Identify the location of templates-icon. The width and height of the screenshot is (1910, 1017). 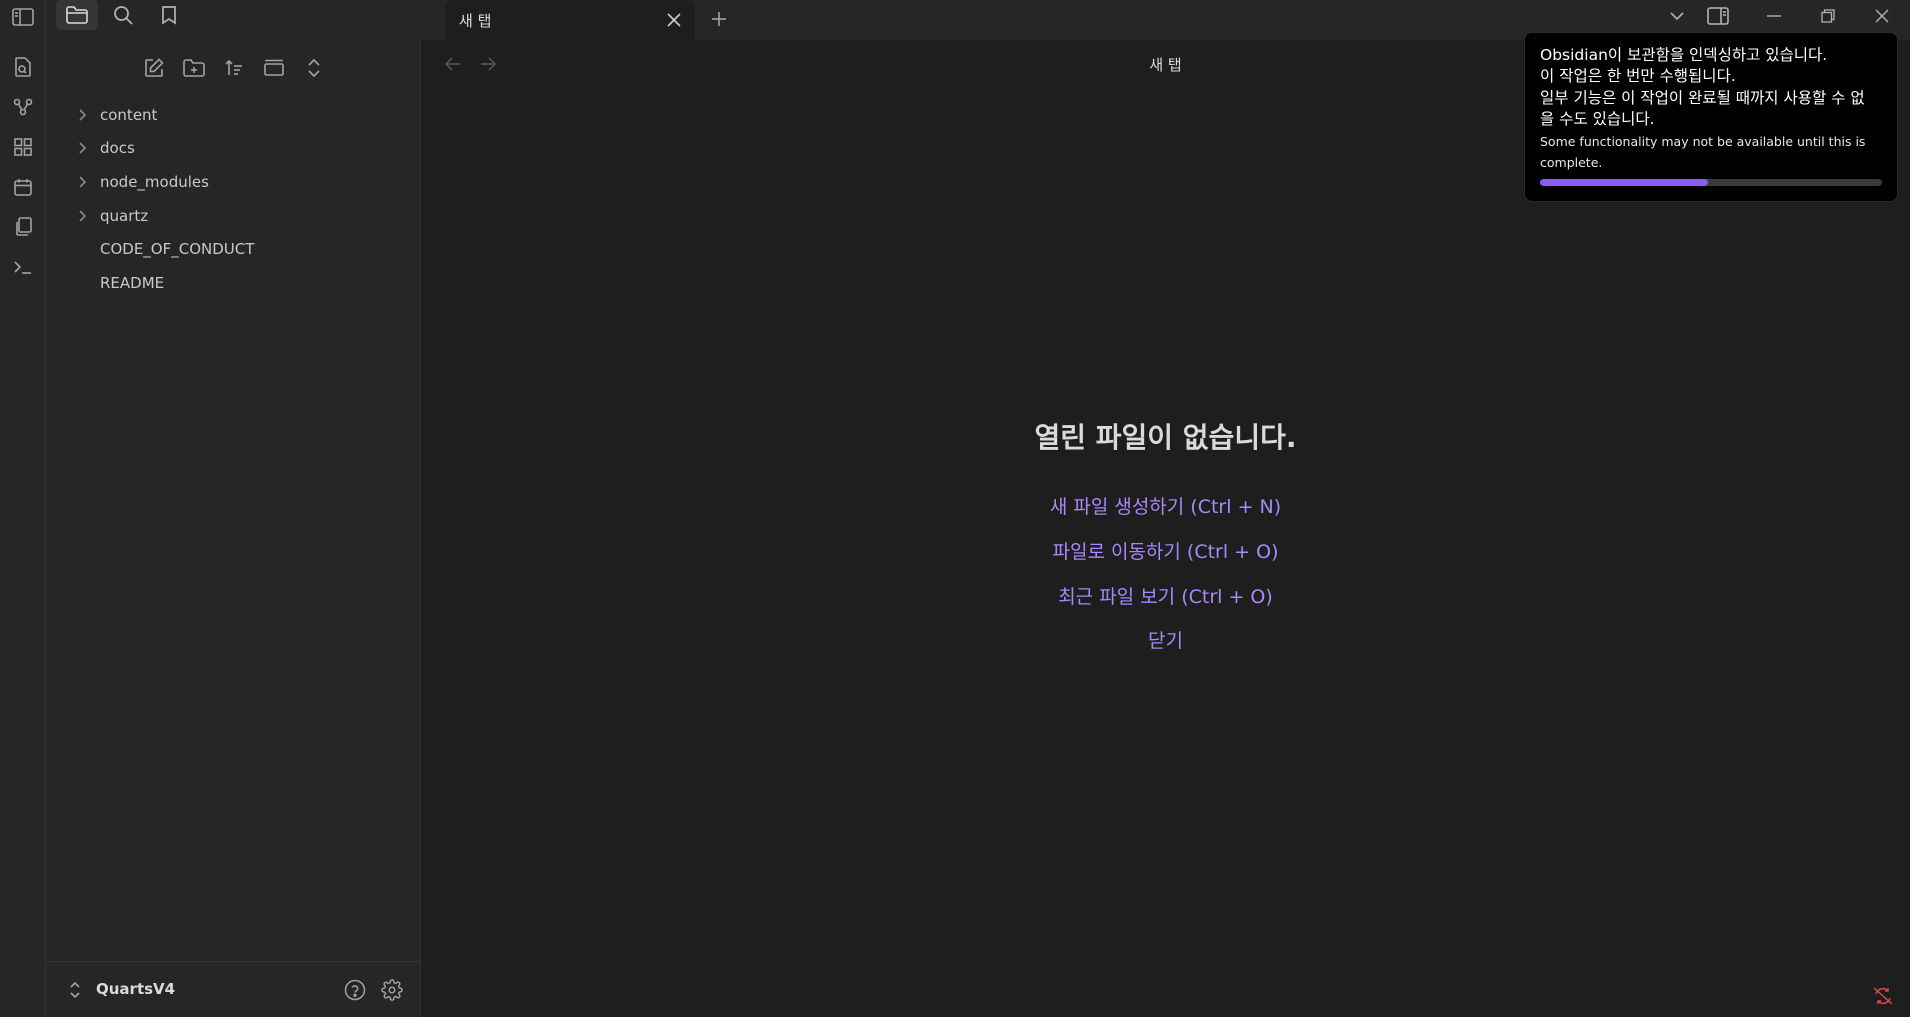
(23, 227).